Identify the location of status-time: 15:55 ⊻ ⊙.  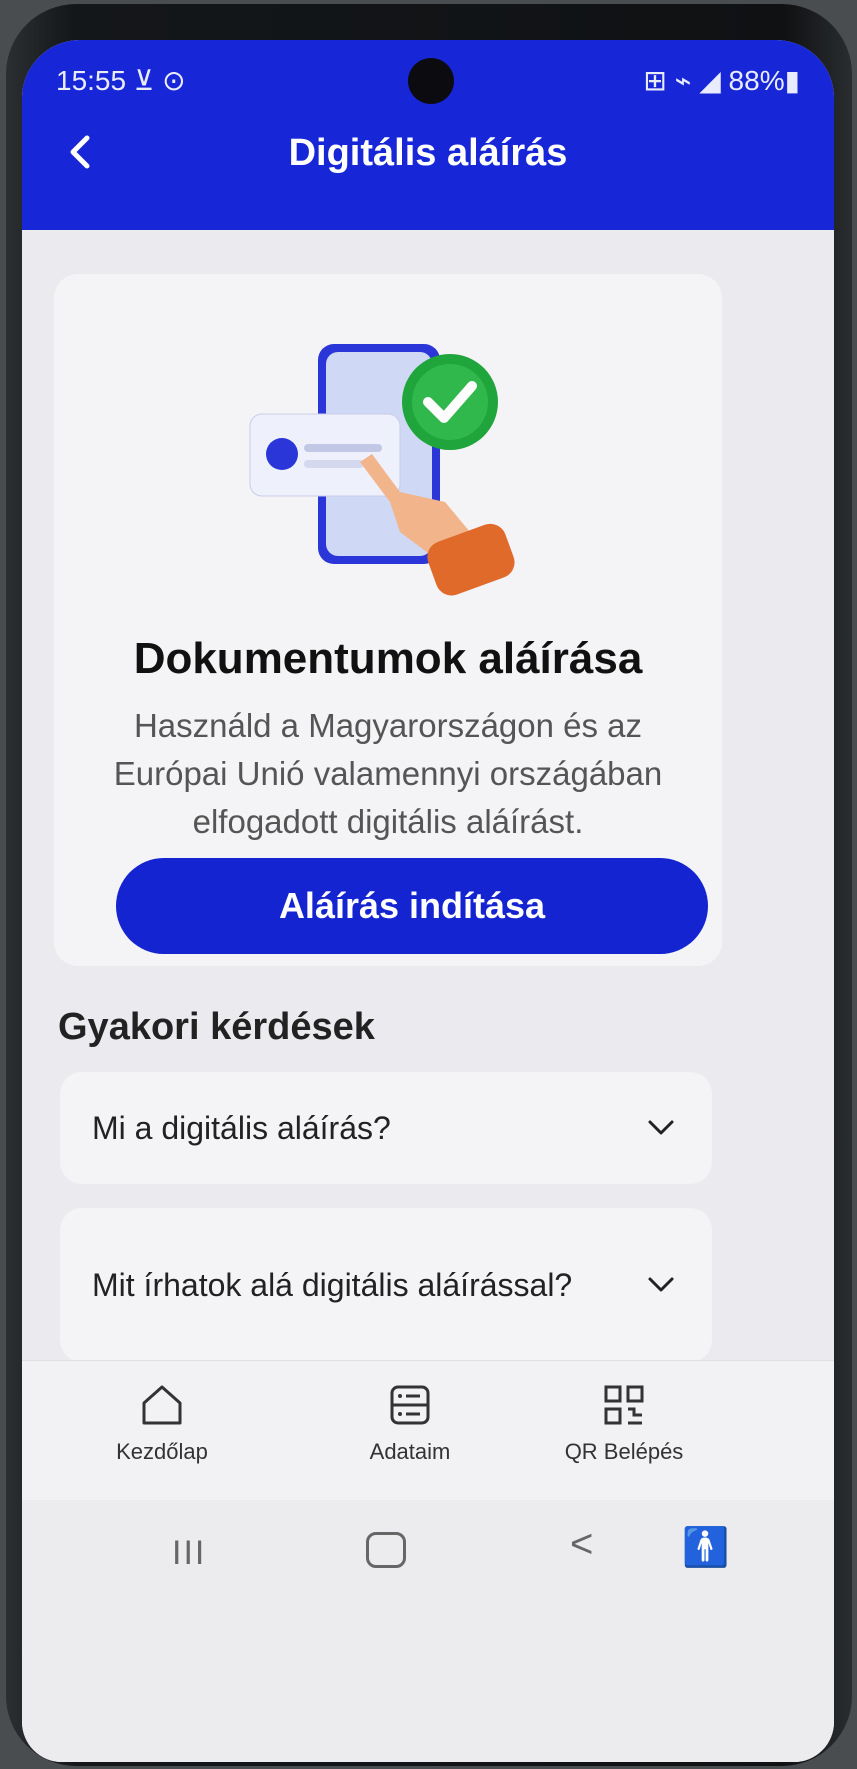
(121, 80).